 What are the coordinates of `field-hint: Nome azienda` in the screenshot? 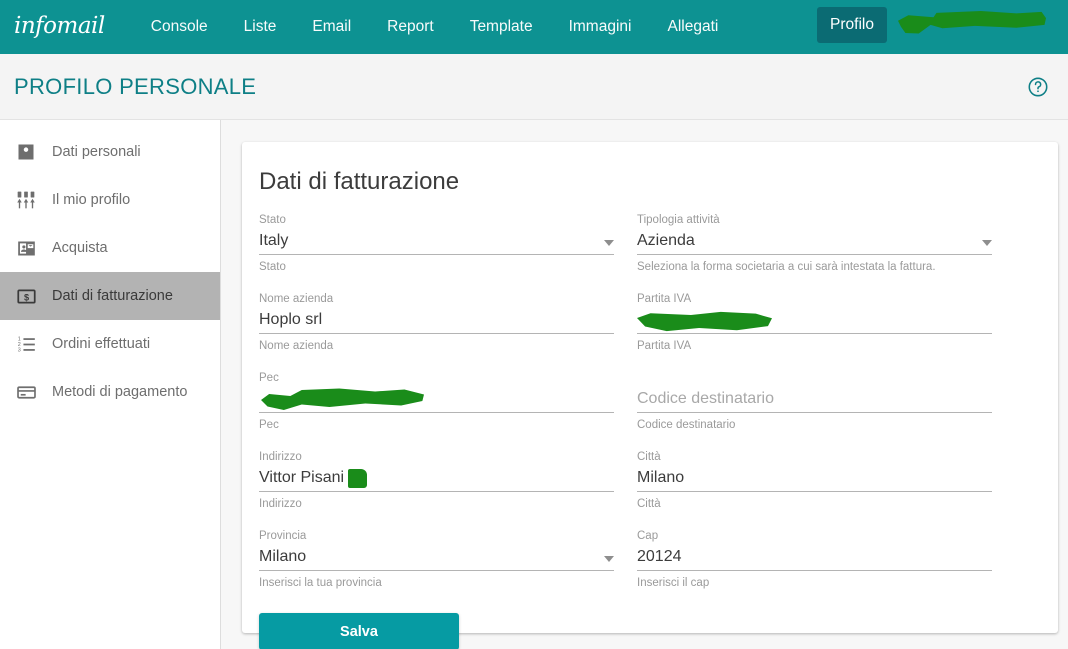 It's located at (296, 346).